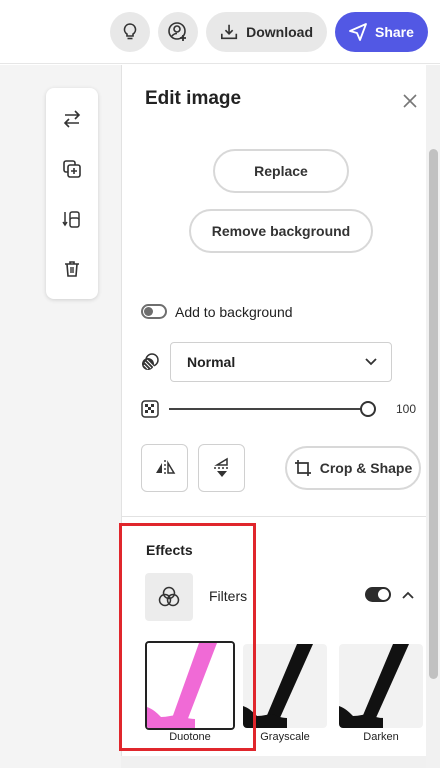 This screenshot has width=440, height=768. I want to click on remove-background-button: Remove background, so click(281, 231).